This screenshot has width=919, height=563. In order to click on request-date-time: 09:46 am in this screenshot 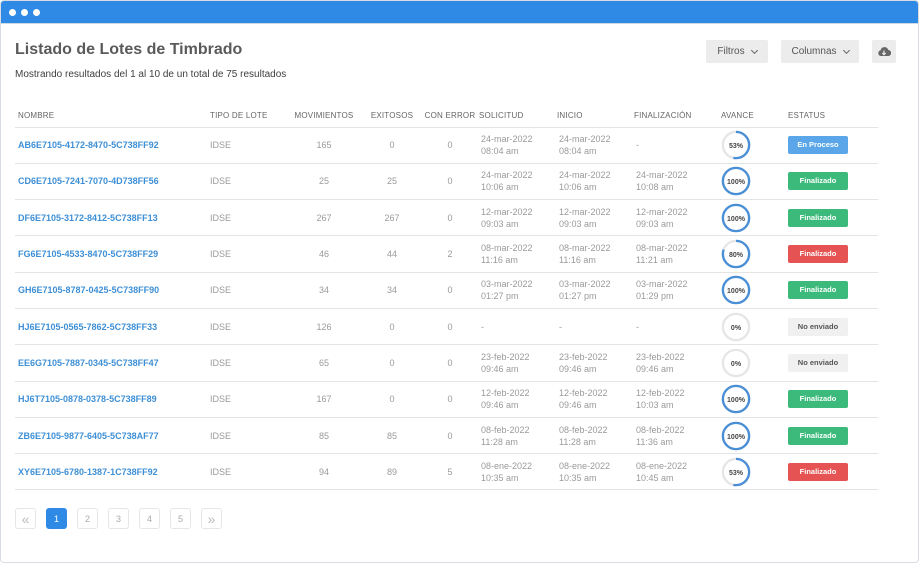, I will do `click(500, 368)`.